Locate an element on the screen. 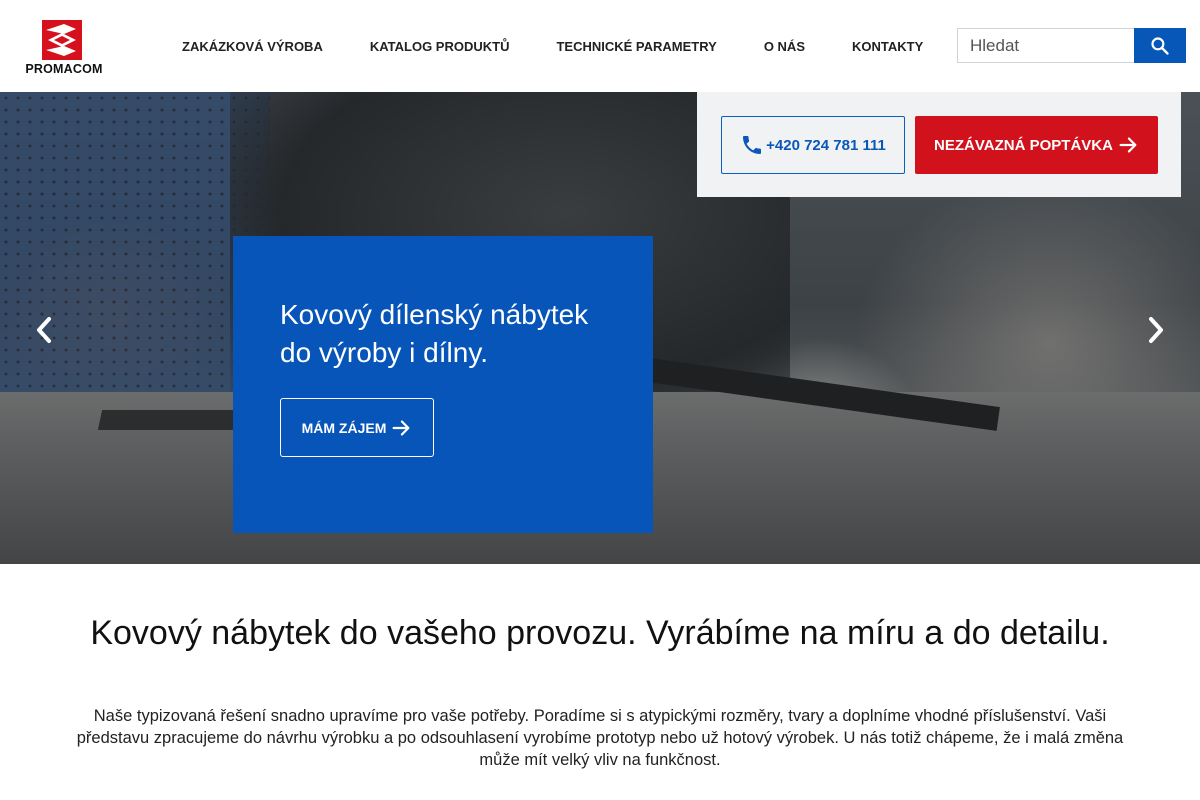 The image size is (1200, 800). chevron-left-icon is located at coordinates (44, 330).